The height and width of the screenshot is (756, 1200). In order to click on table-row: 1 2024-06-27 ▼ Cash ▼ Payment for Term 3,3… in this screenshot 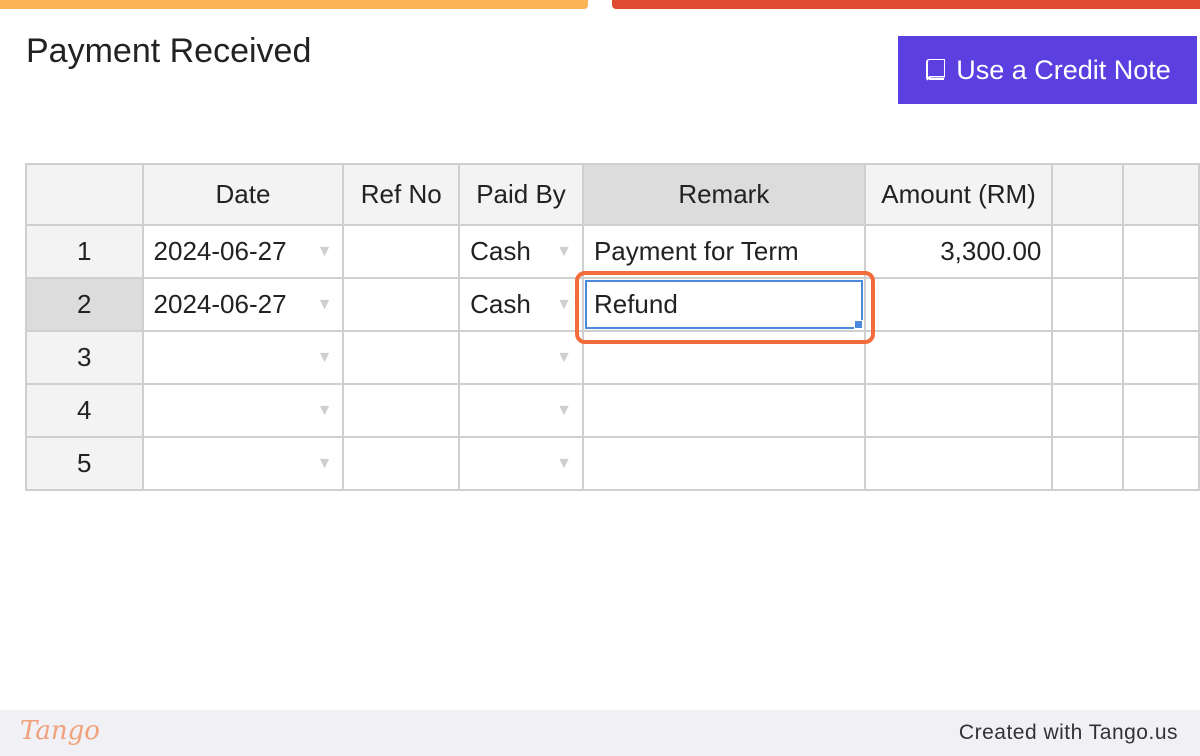, I will do `click(612, 251)`.